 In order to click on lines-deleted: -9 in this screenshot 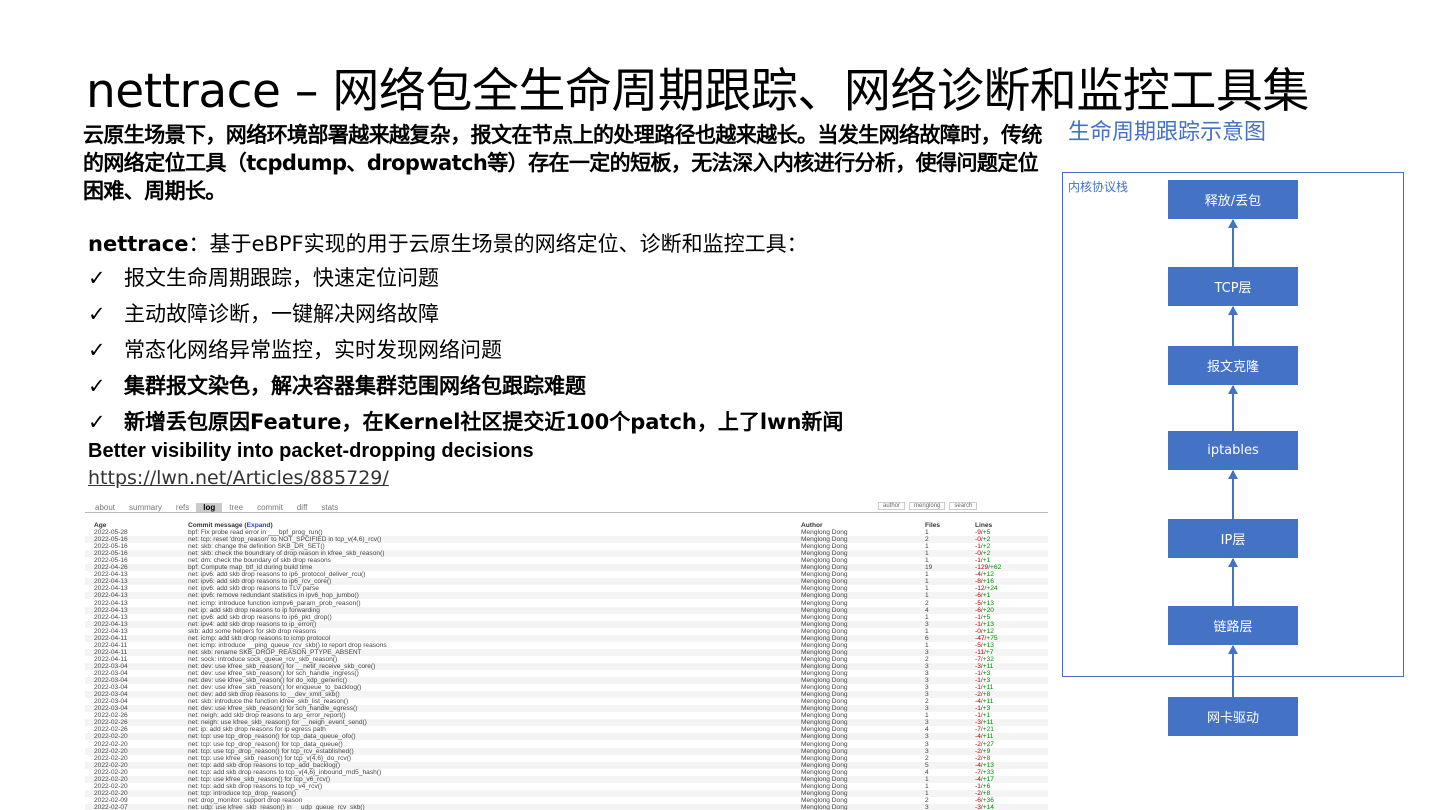, I will do `click(978, 532)`.